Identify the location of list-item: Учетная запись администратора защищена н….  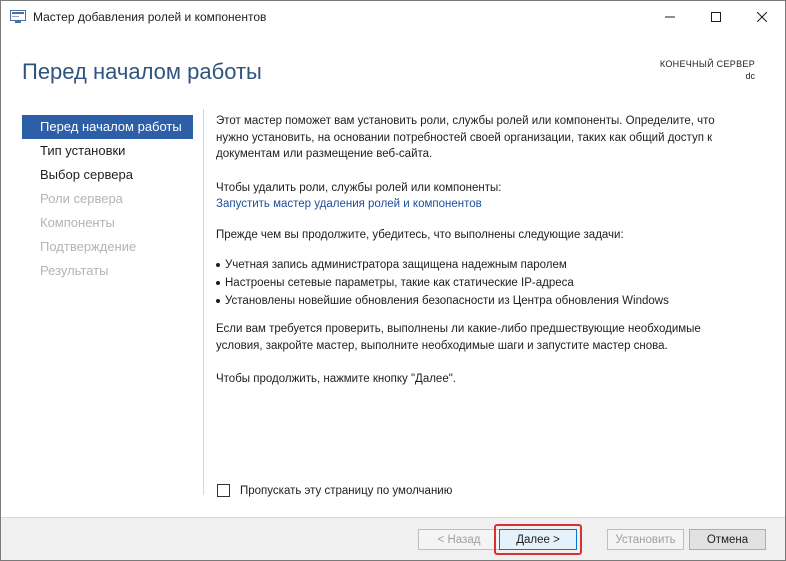
(481, 265).